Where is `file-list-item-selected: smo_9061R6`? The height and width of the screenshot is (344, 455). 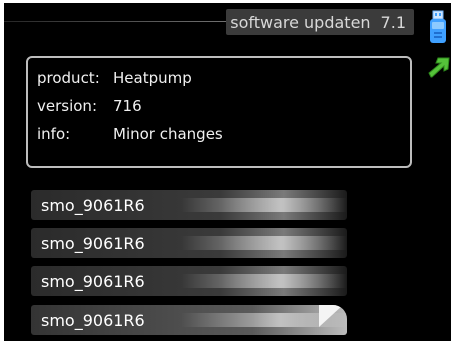
file-list-item-selected: smo_9061R6 is located at coordinates (189, 320).